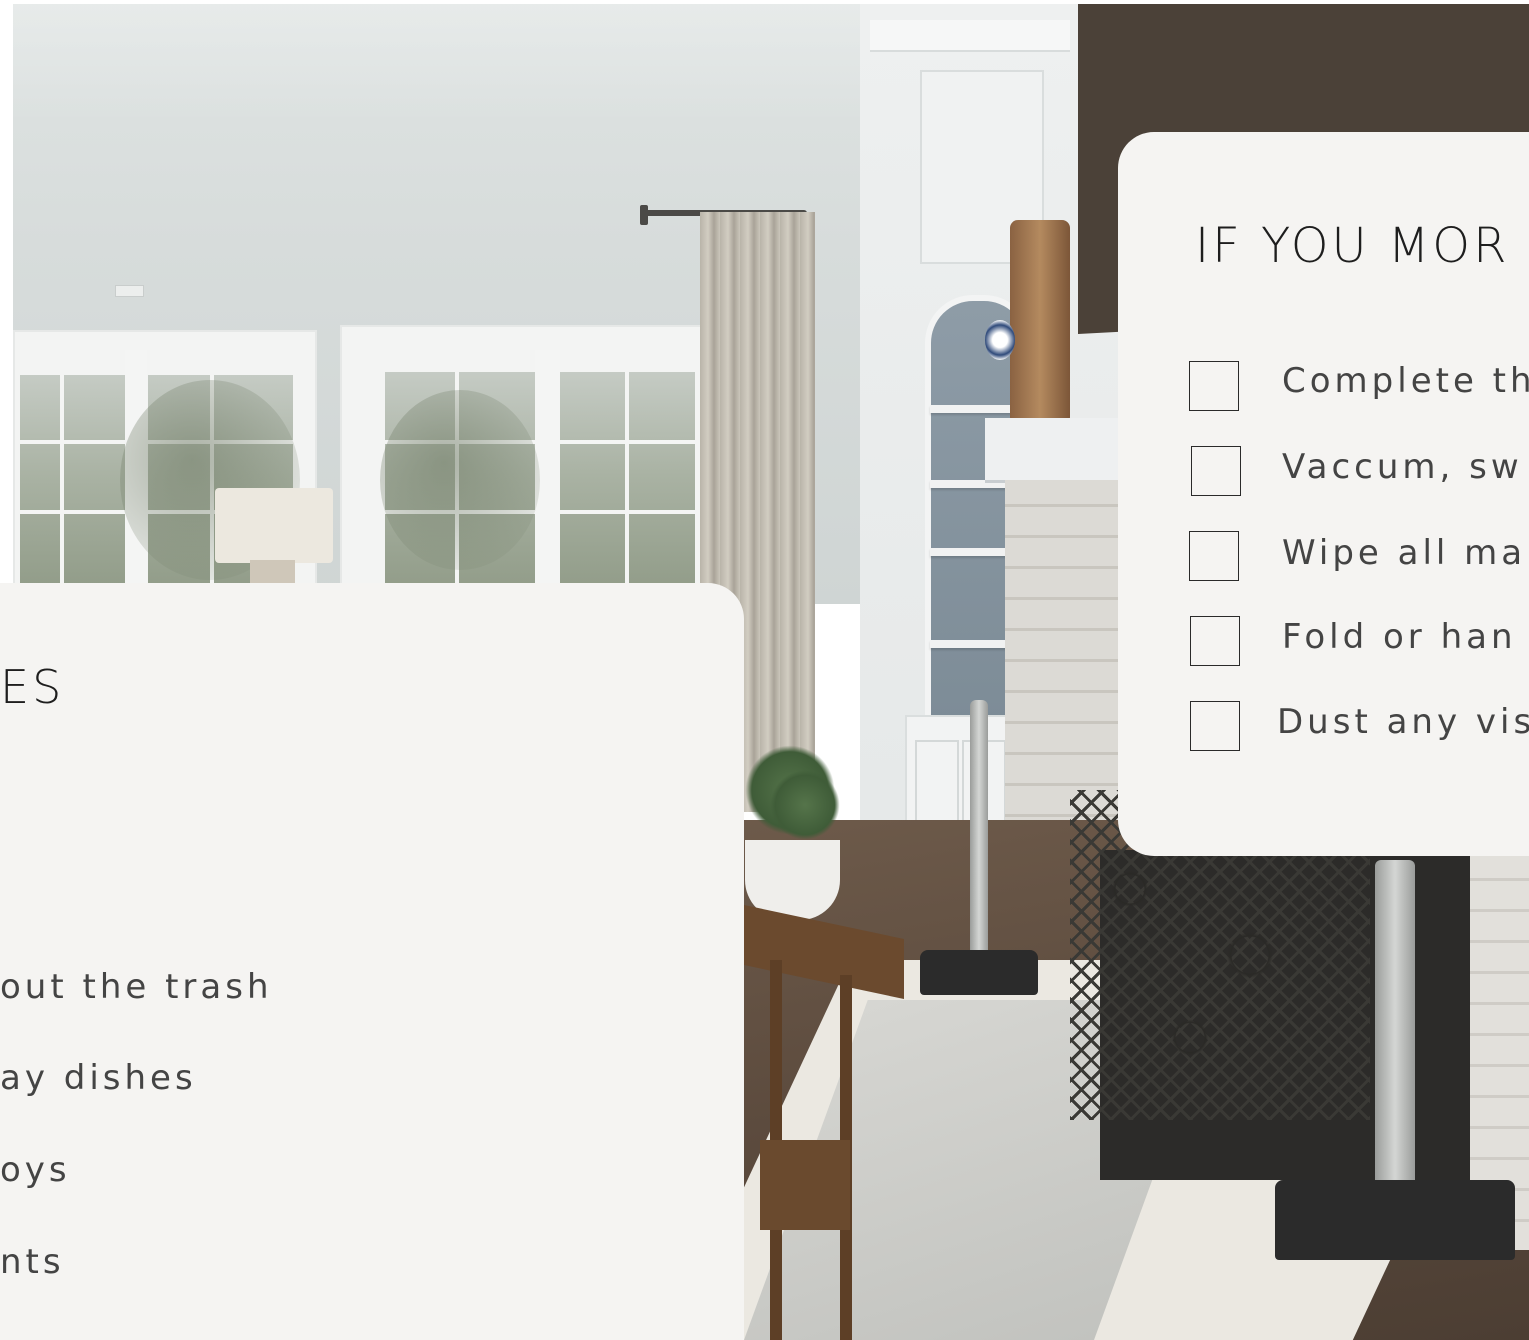  What do you see at coordinates (136, 987) in the screenshot?
I see `left-task-1-label: out the trash` at bounding box center [136, 987].